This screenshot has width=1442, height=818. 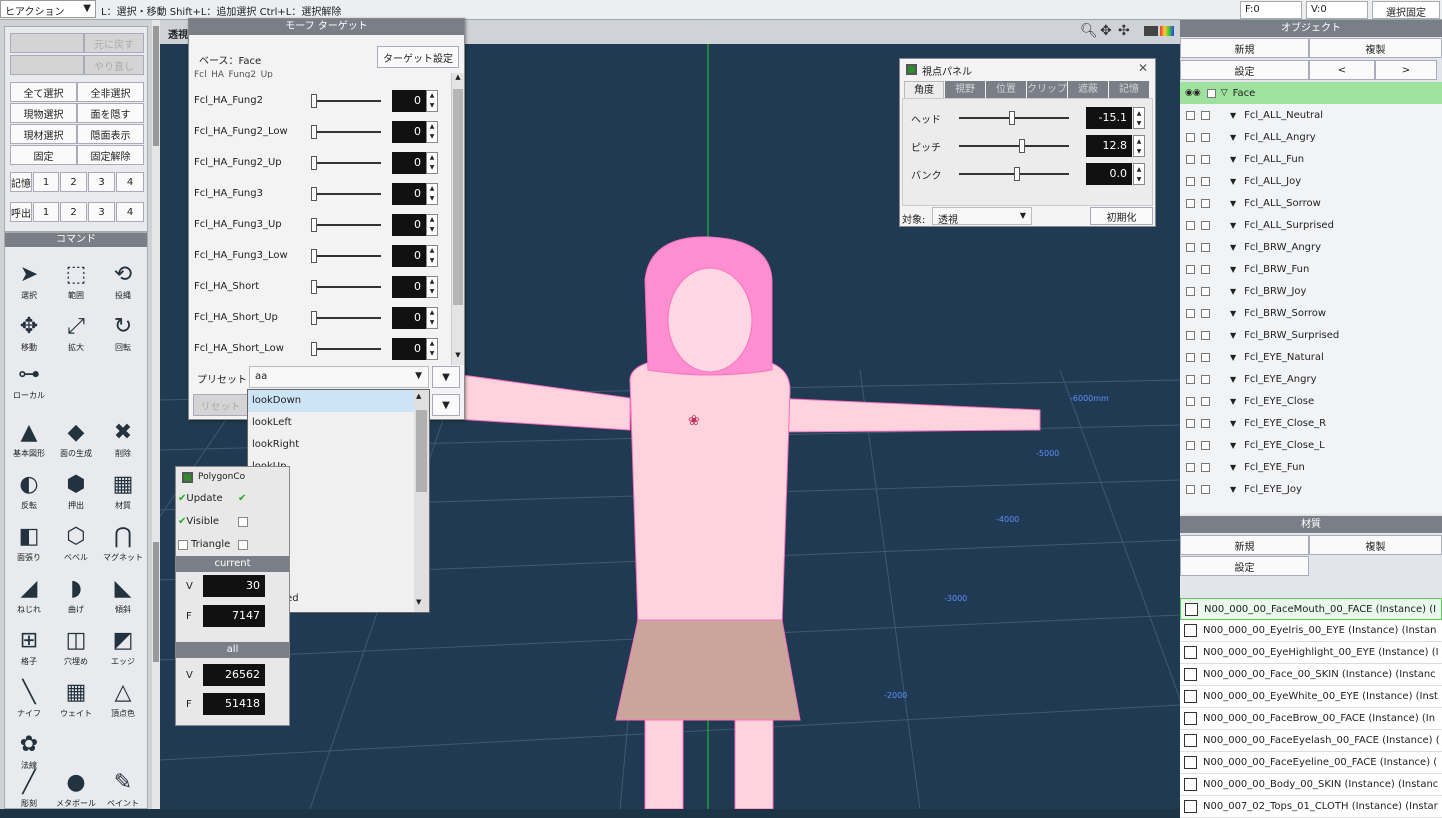 I want to click on command-19: ⊞ 格子, so click(x=29, y=644).